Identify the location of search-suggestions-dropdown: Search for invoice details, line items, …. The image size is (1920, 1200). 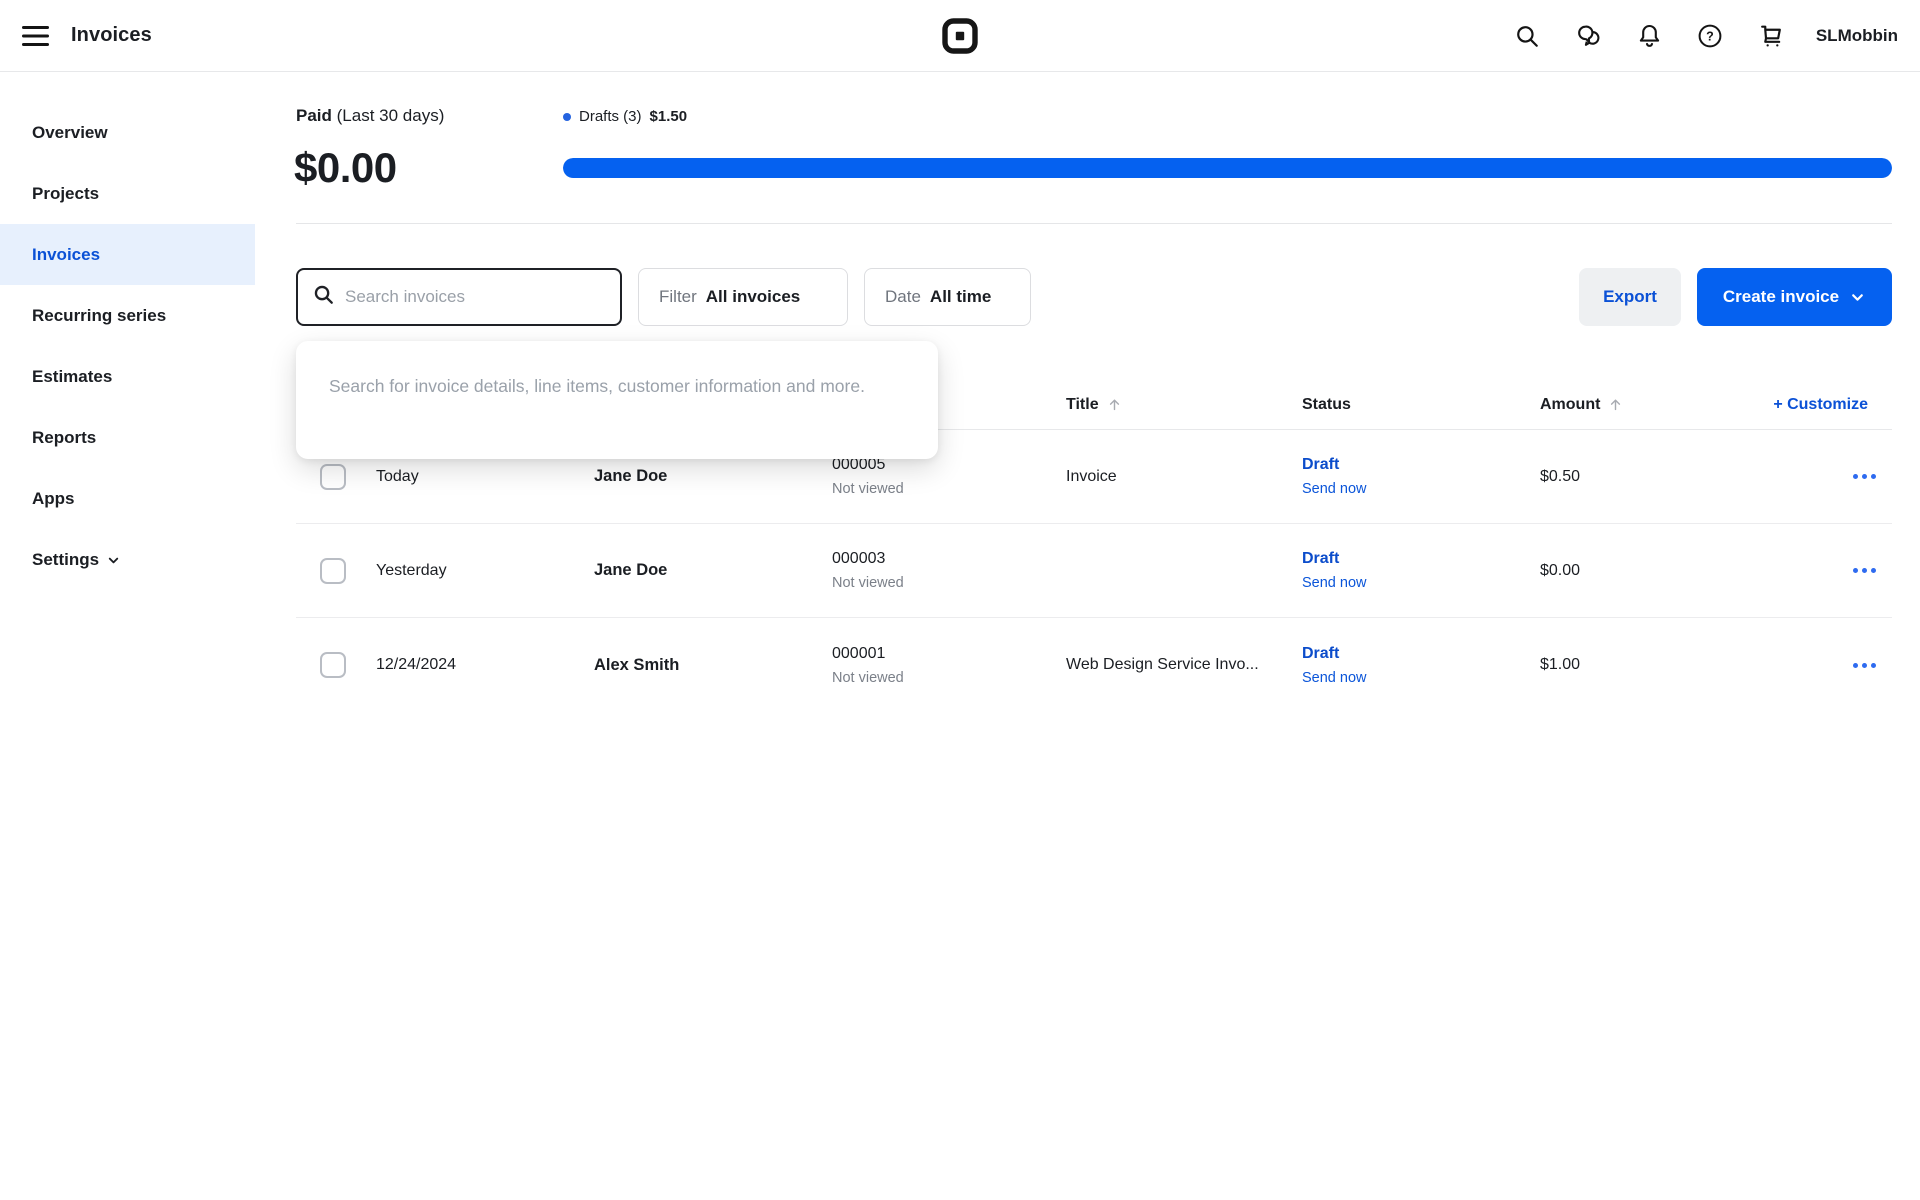
(617, 400).